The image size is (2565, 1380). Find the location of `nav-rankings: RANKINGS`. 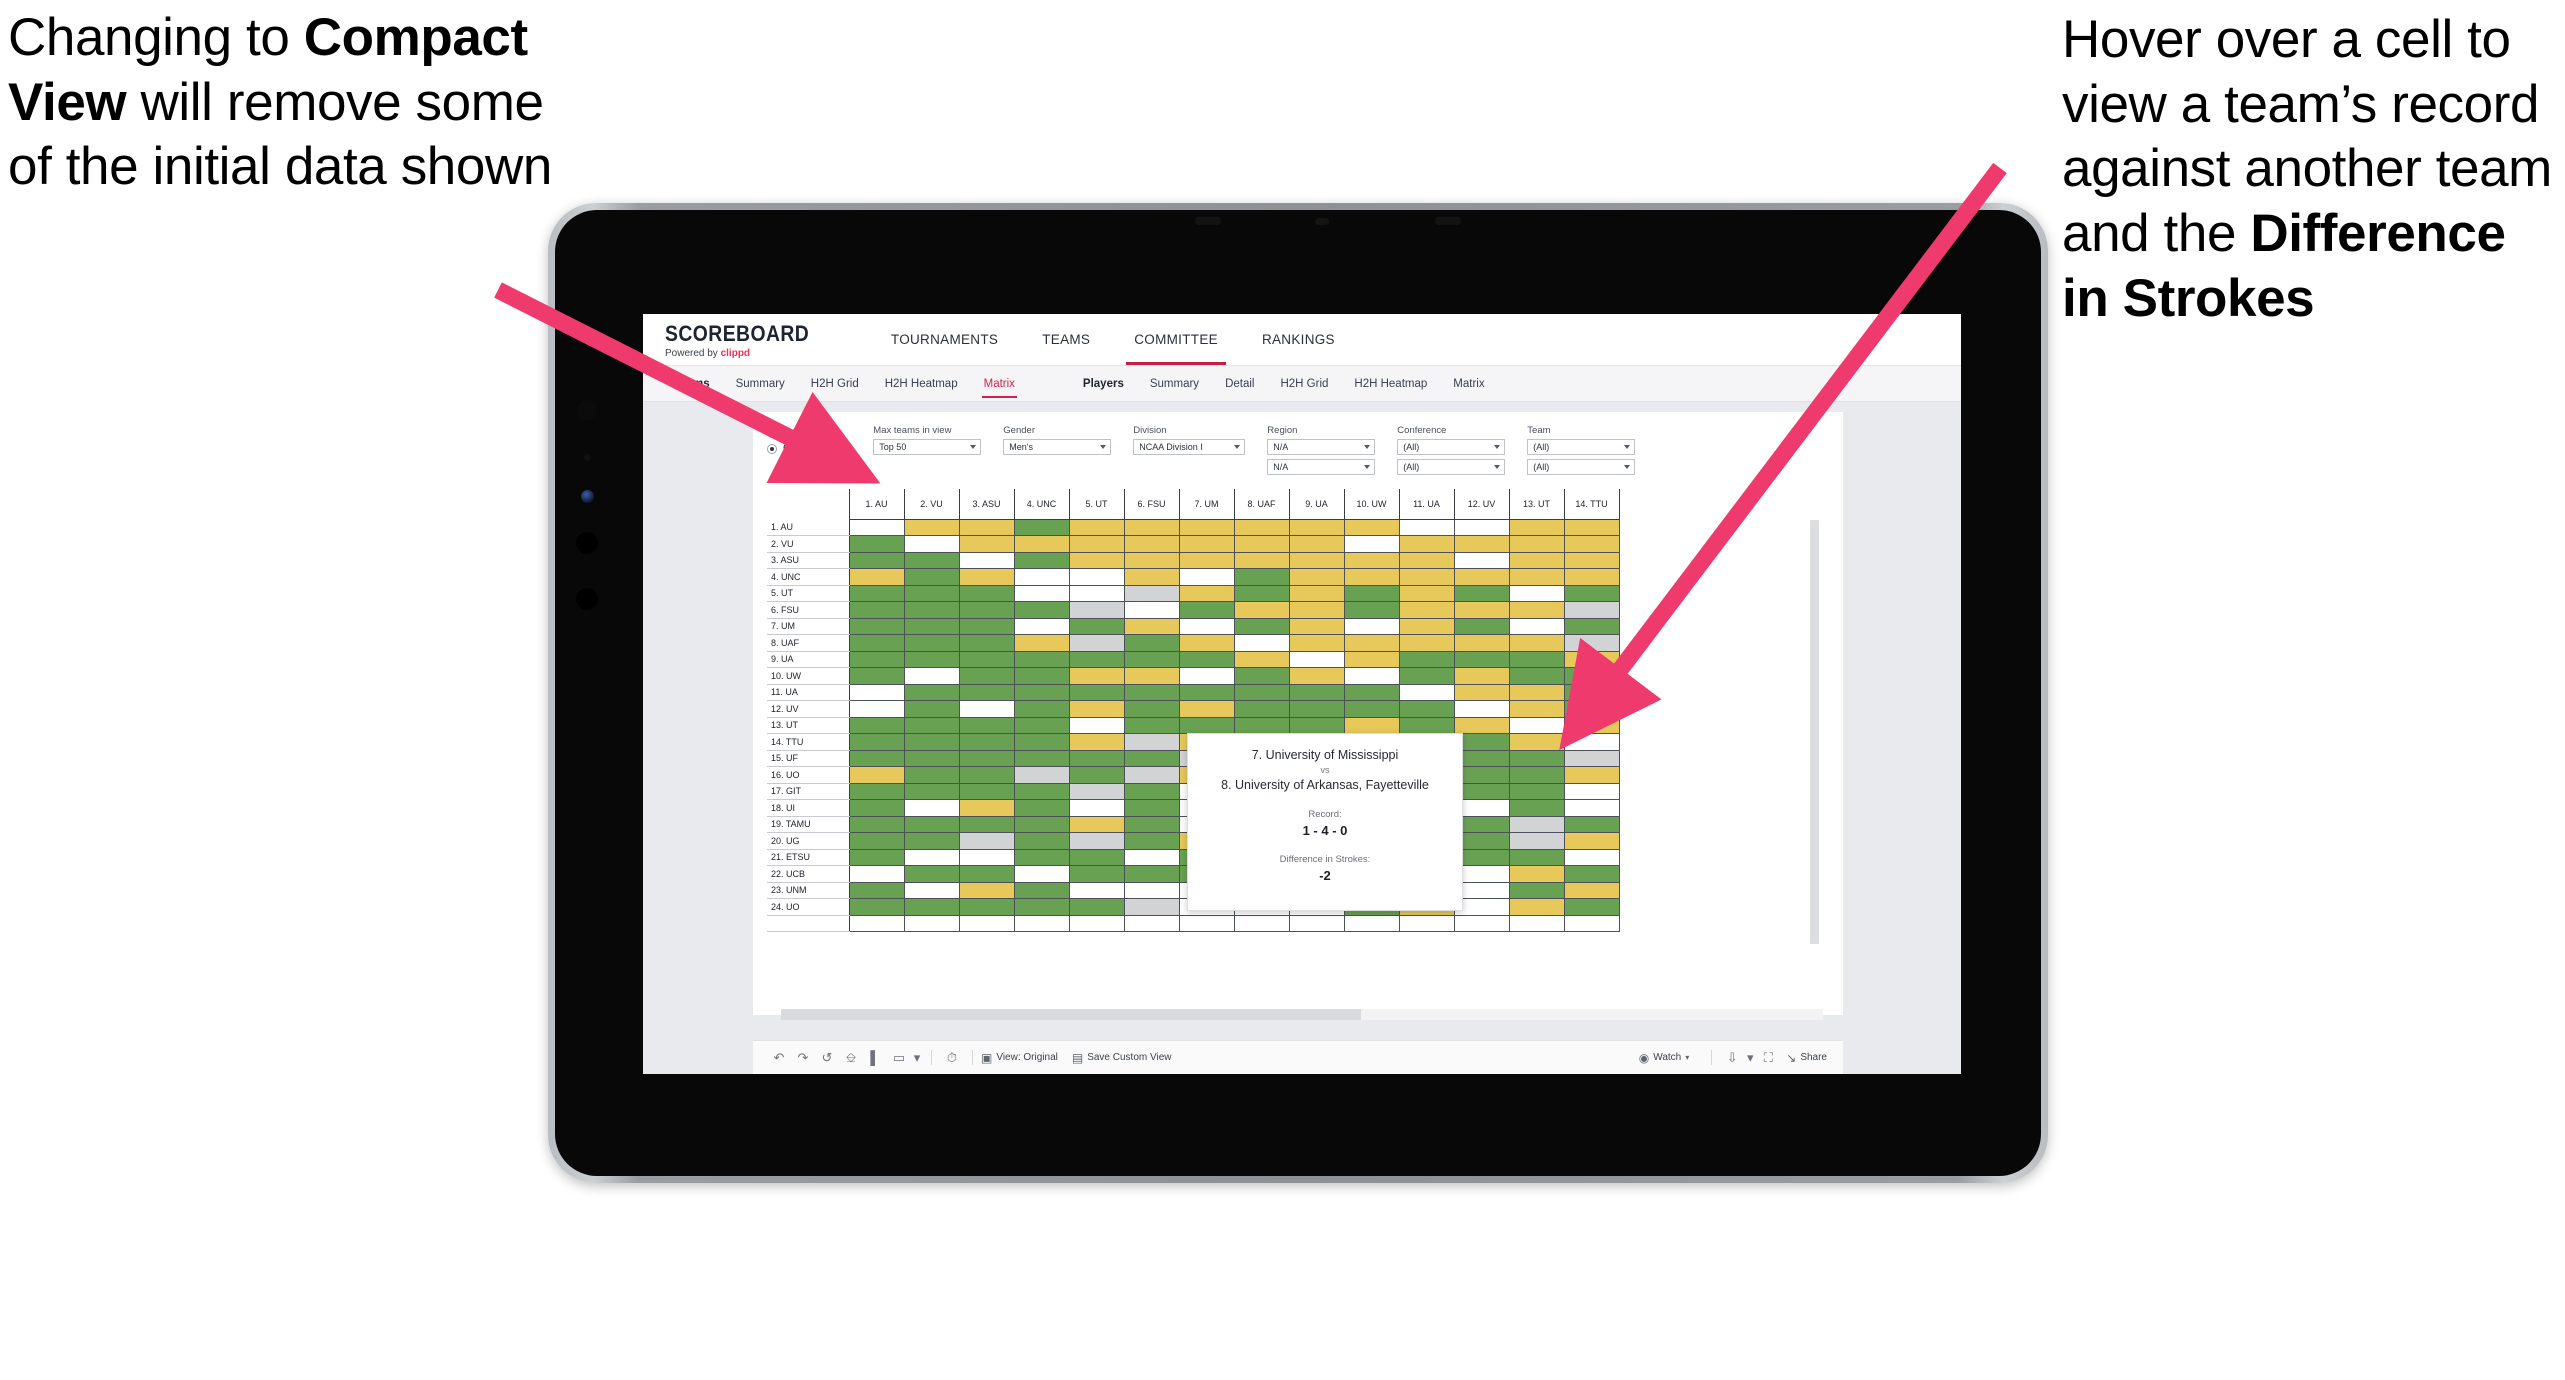

nav-rankings: RANKINGS is located at coordinates (1298, 339).